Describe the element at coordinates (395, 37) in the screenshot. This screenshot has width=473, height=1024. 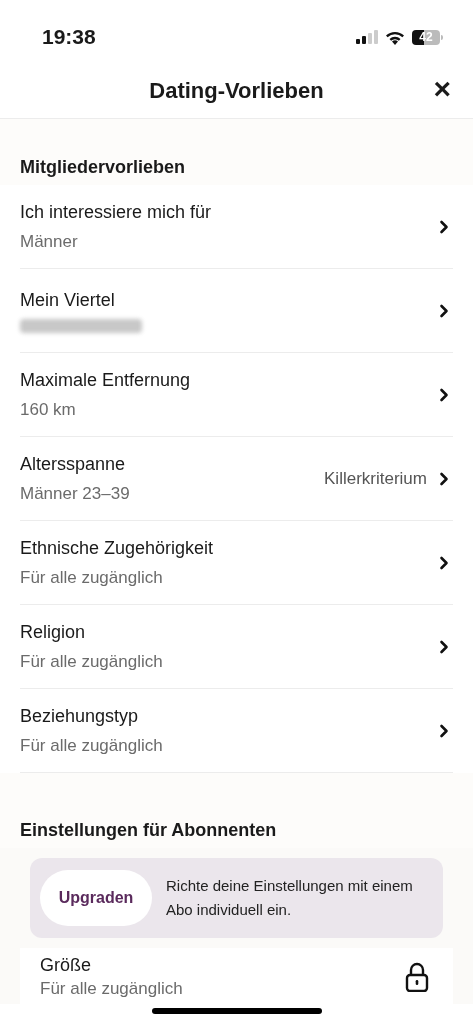
I see `wifi-icon` at that location.